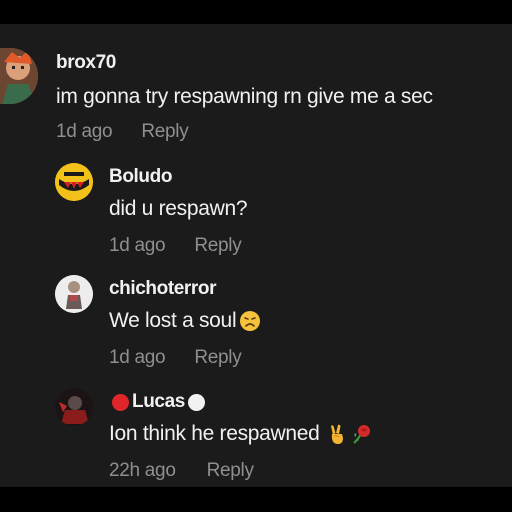 The width and height of the screenshot is (512, 512). Describe the element at coordinates (181, 471) in the screenshot. I see `comment-meta: 22h ago Reply` at that location.